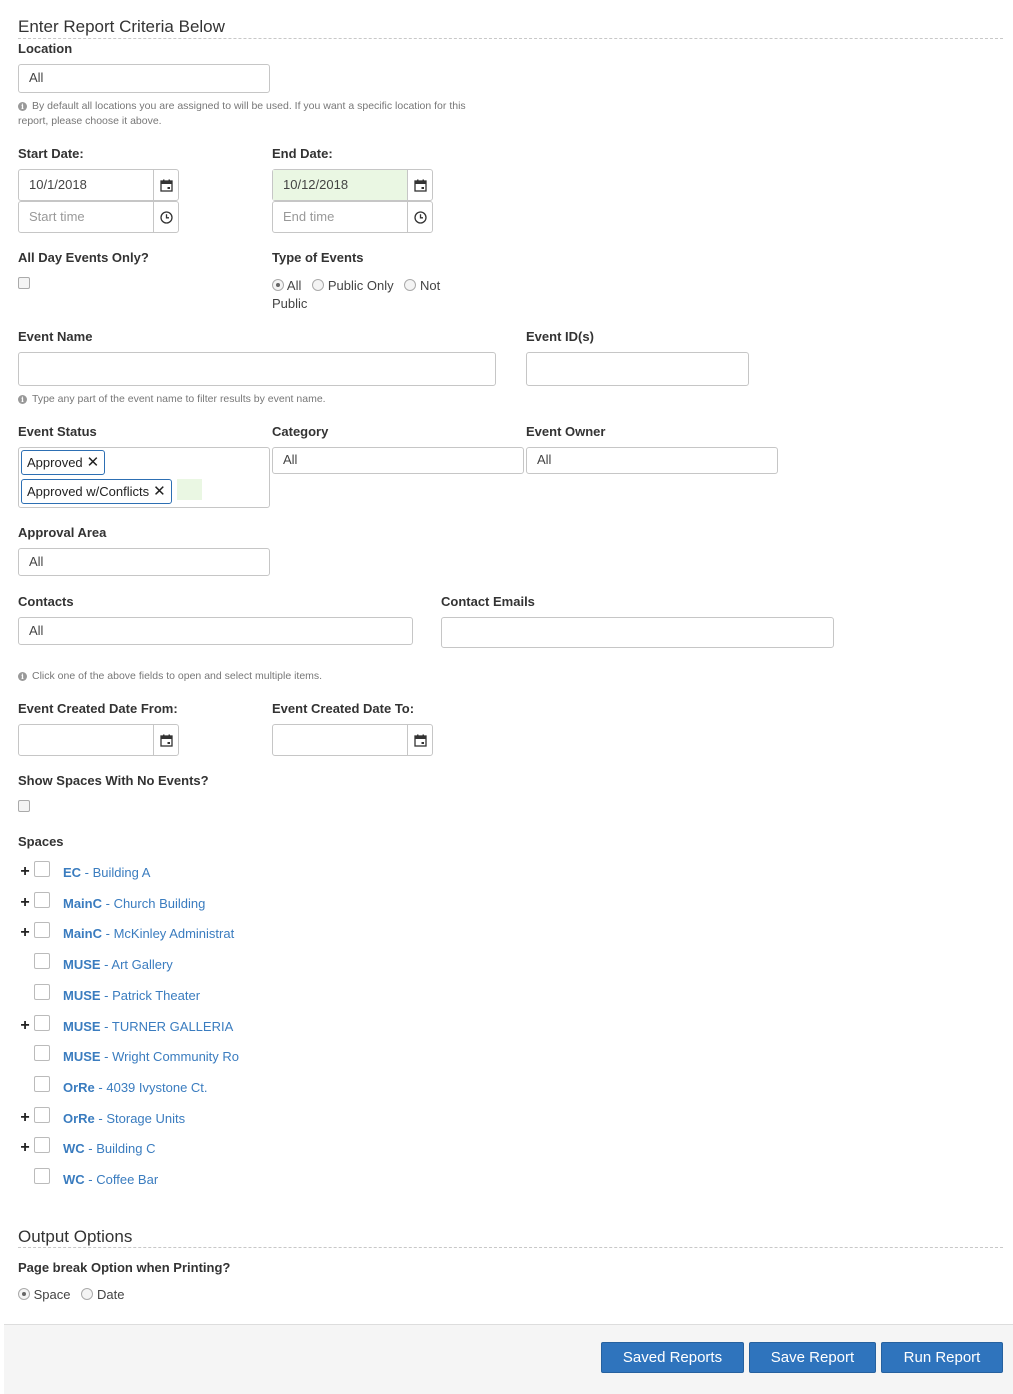  What do you see at coordinates (55, 336) in the screenshot?
I see `event-name-label: Event Name` at bounding box center [55, 336].